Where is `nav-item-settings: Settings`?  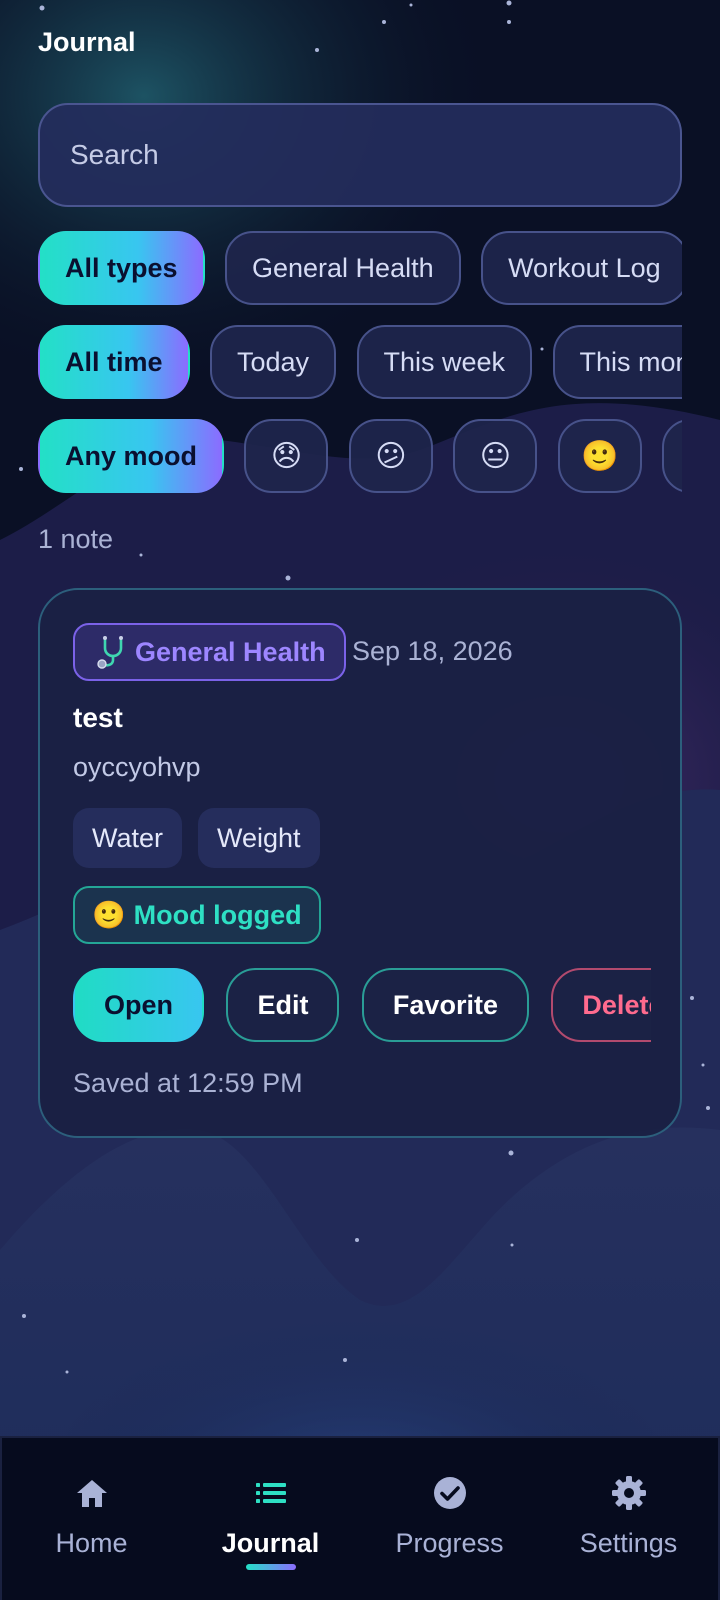 nav-item-settings: Settings is located at coordinates (628, 1519).